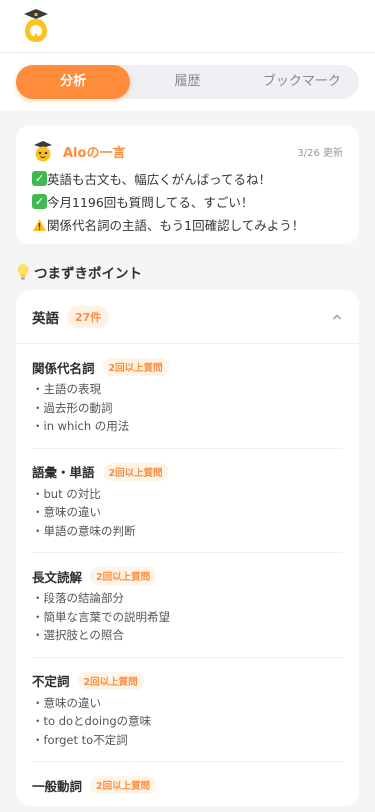 The width and height of the screenshot is (375, 812). Describe the element at coordinates (63, 472) in the screenshot. I see `topic-name: 語彙・単語` at that location.